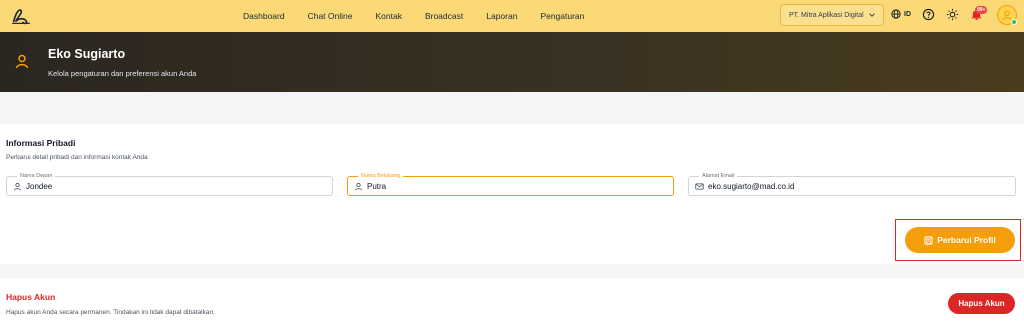 The height and width of the screenshot is (326, 1024). Describe the element at coordinates (872, 15) in the screenshot. I see `chevron-down-icon` at that location.